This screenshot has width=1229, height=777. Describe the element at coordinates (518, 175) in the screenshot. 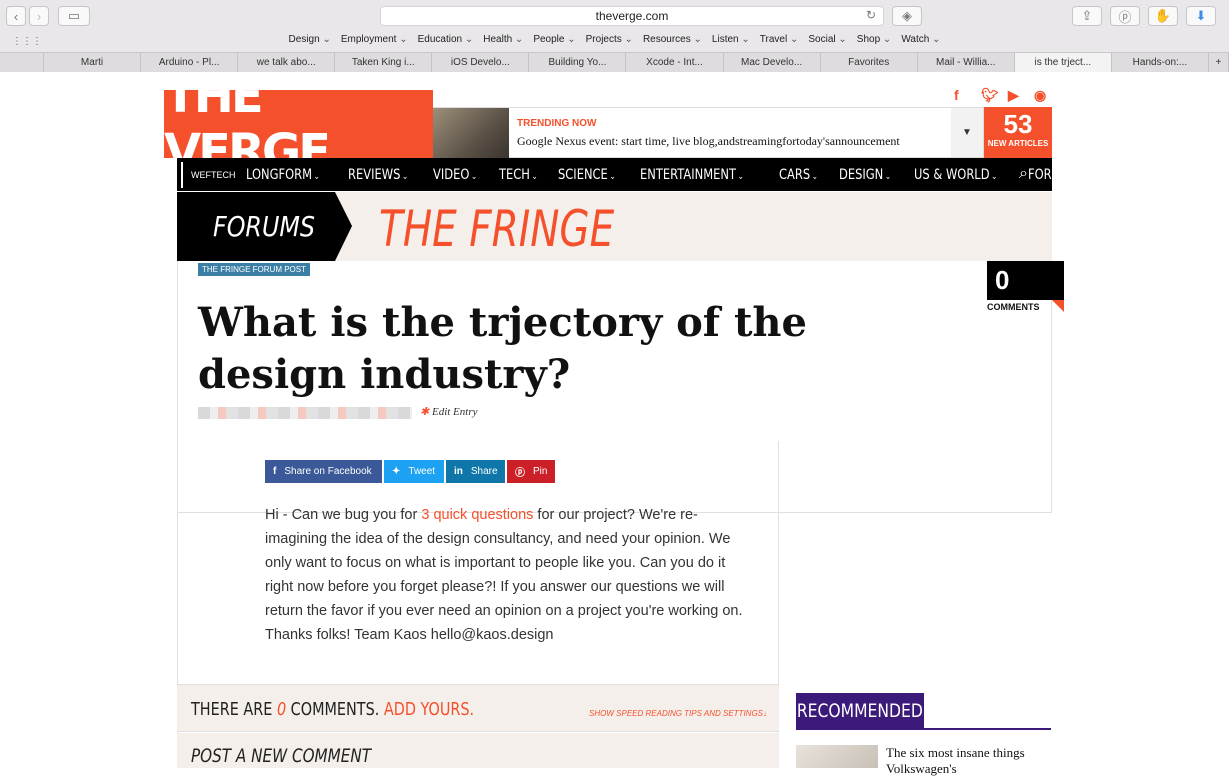

I see `nav-tech: TECH` at that location.